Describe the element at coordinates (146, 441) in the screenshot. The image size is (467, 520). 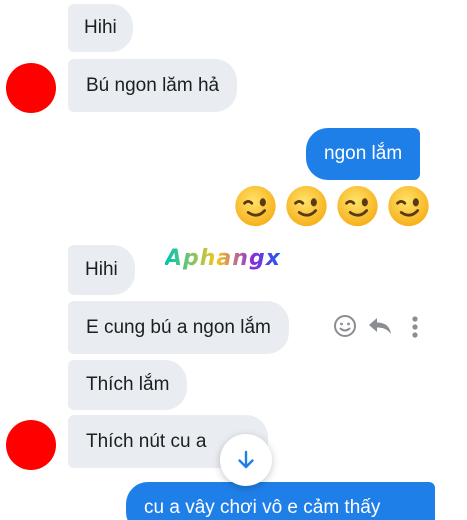
I see `message-text: Thích nút cu a` at that location.